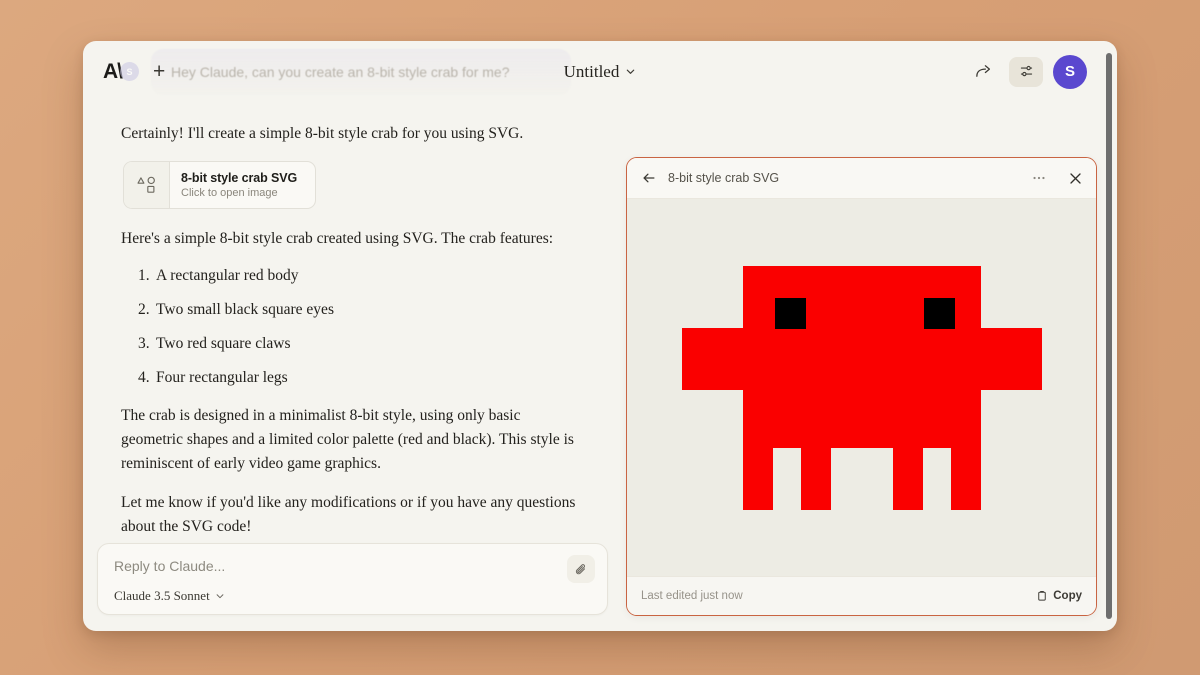  I want to click on crab-svg-image, so click(861, 387).